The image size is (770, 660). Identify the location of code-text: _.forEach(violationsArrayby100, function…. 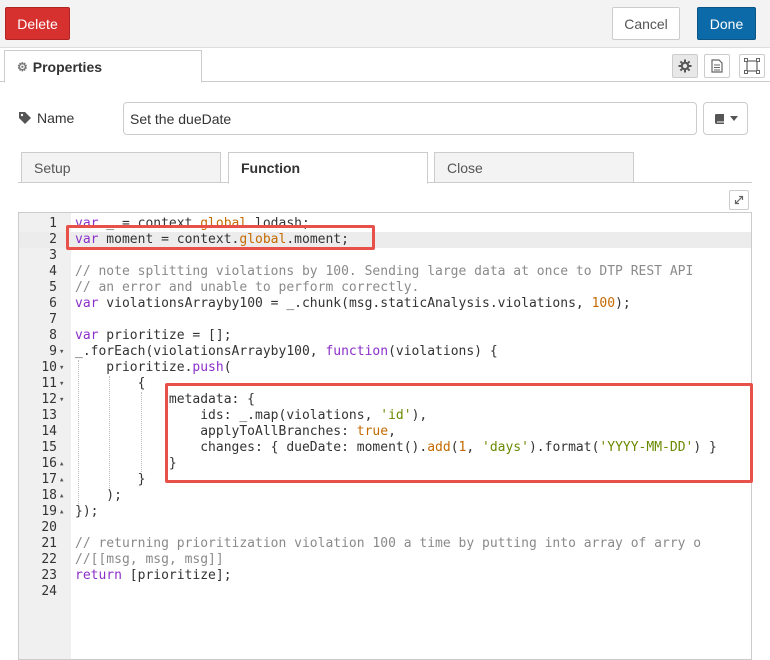
(286, 351).